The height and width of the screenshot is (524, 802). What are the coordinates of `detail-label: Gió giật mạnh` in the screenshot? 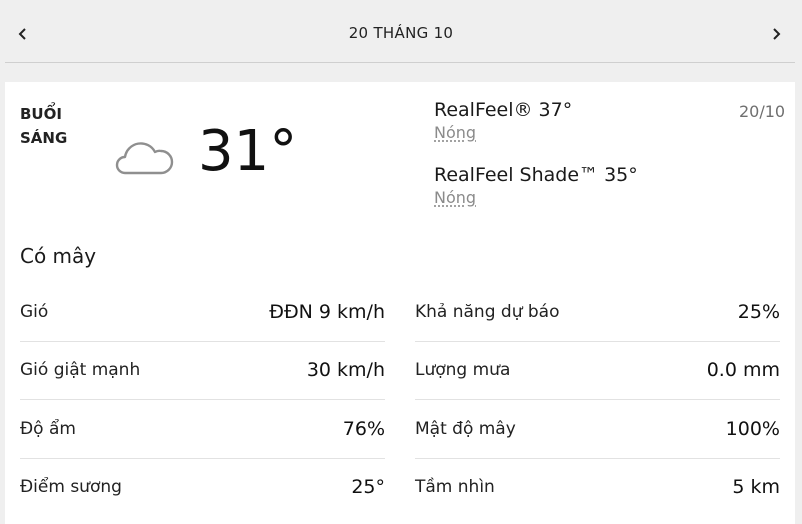 It's located at (80, 370).